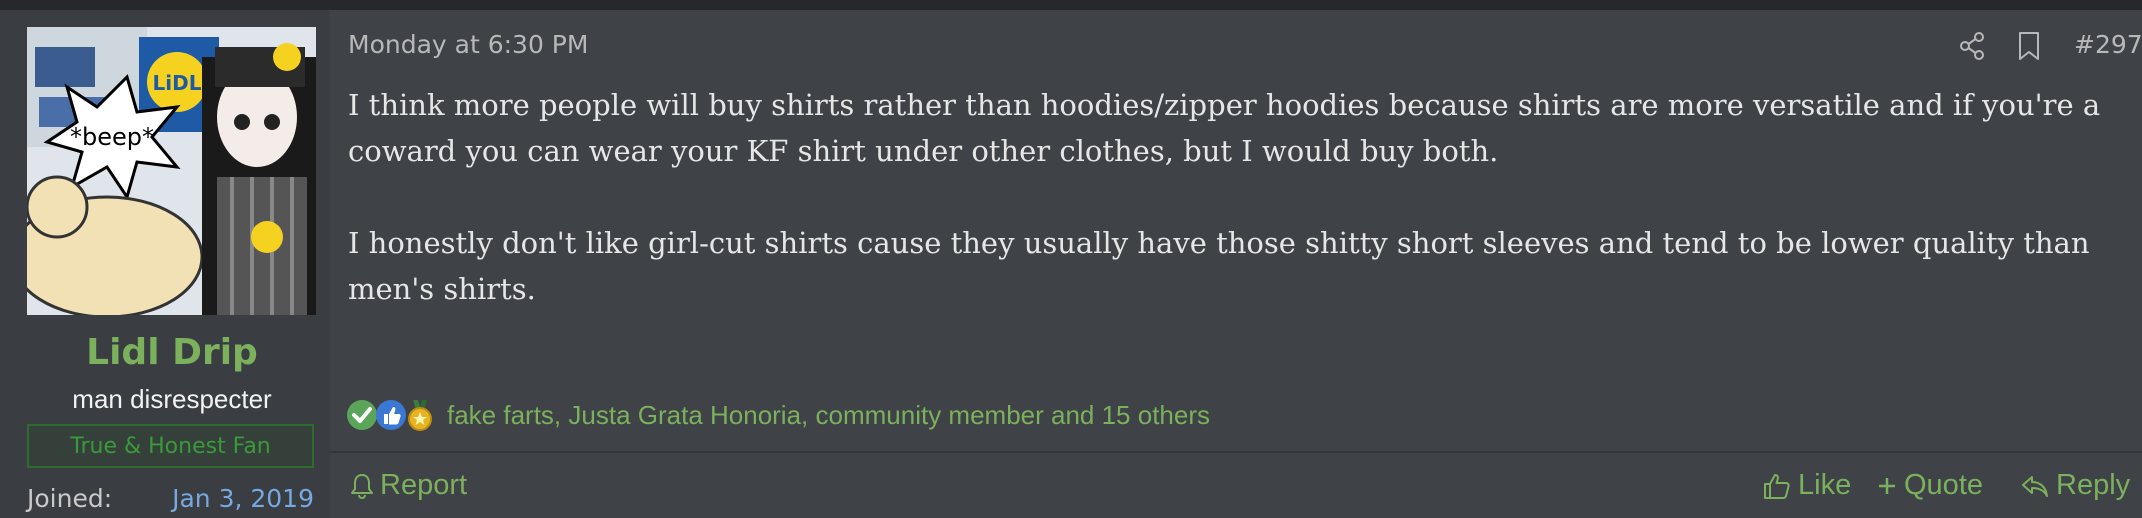 This screenshot has width=2142, height=518. What do you see at coordinates (172, 352) in the screenshot?
I see `username: Lidl Drip` at bounding box center [172, 352].